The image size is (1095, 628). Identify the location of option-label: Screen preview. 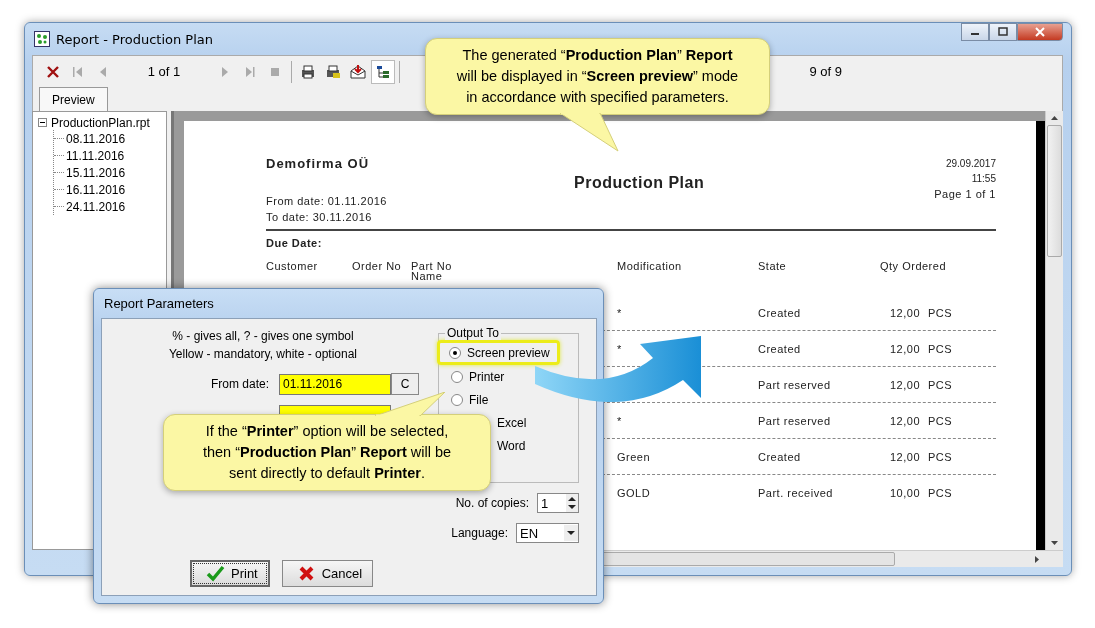
(508, 352).